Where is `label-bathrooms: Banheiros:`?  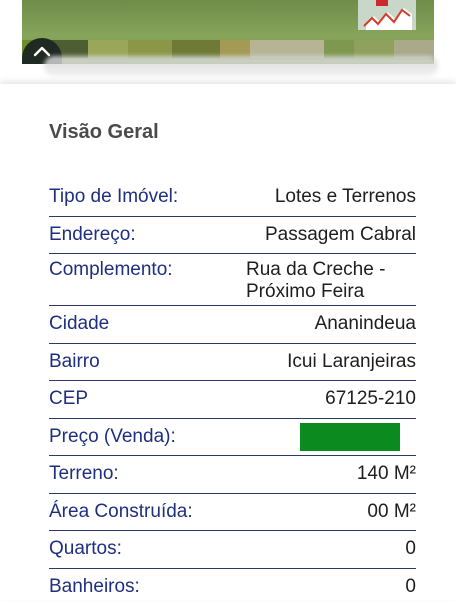 label-bathrooms: Banheiros: is located at coordinates (94, 587).